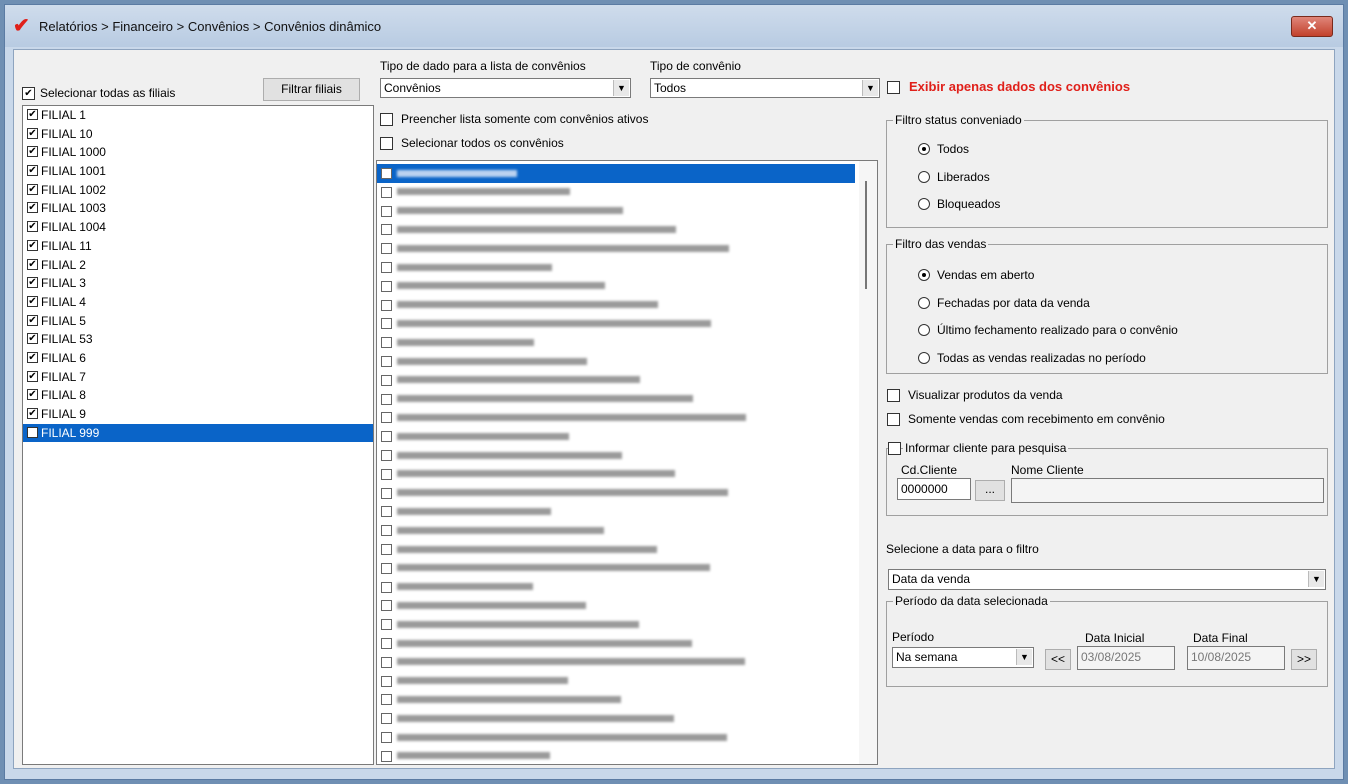 The image size is (1348, 784). I want to click on filial-item: ✔ FILIAL 53, so click(198, 339).